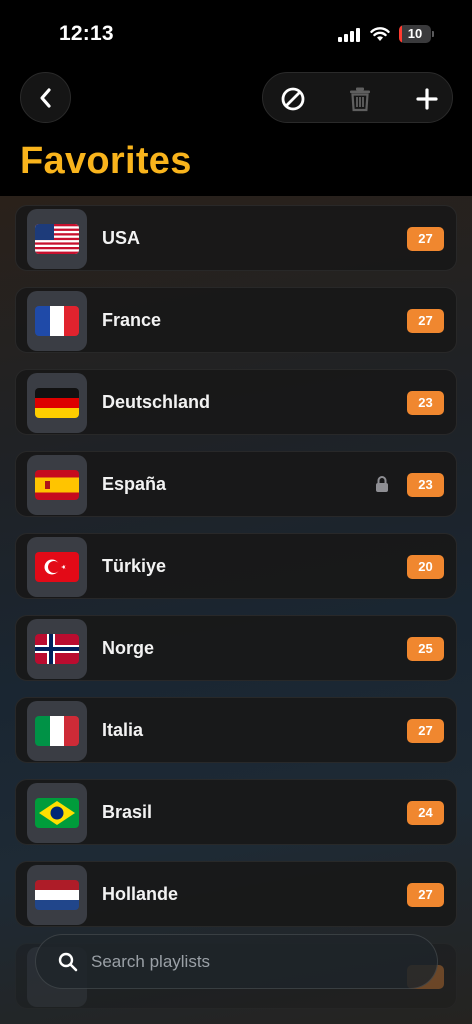 This screenshot has height=1024, width=472. Describe the element at coordinates (127, 812) in the screenshot. I see `item-name: Brasil` at that location.